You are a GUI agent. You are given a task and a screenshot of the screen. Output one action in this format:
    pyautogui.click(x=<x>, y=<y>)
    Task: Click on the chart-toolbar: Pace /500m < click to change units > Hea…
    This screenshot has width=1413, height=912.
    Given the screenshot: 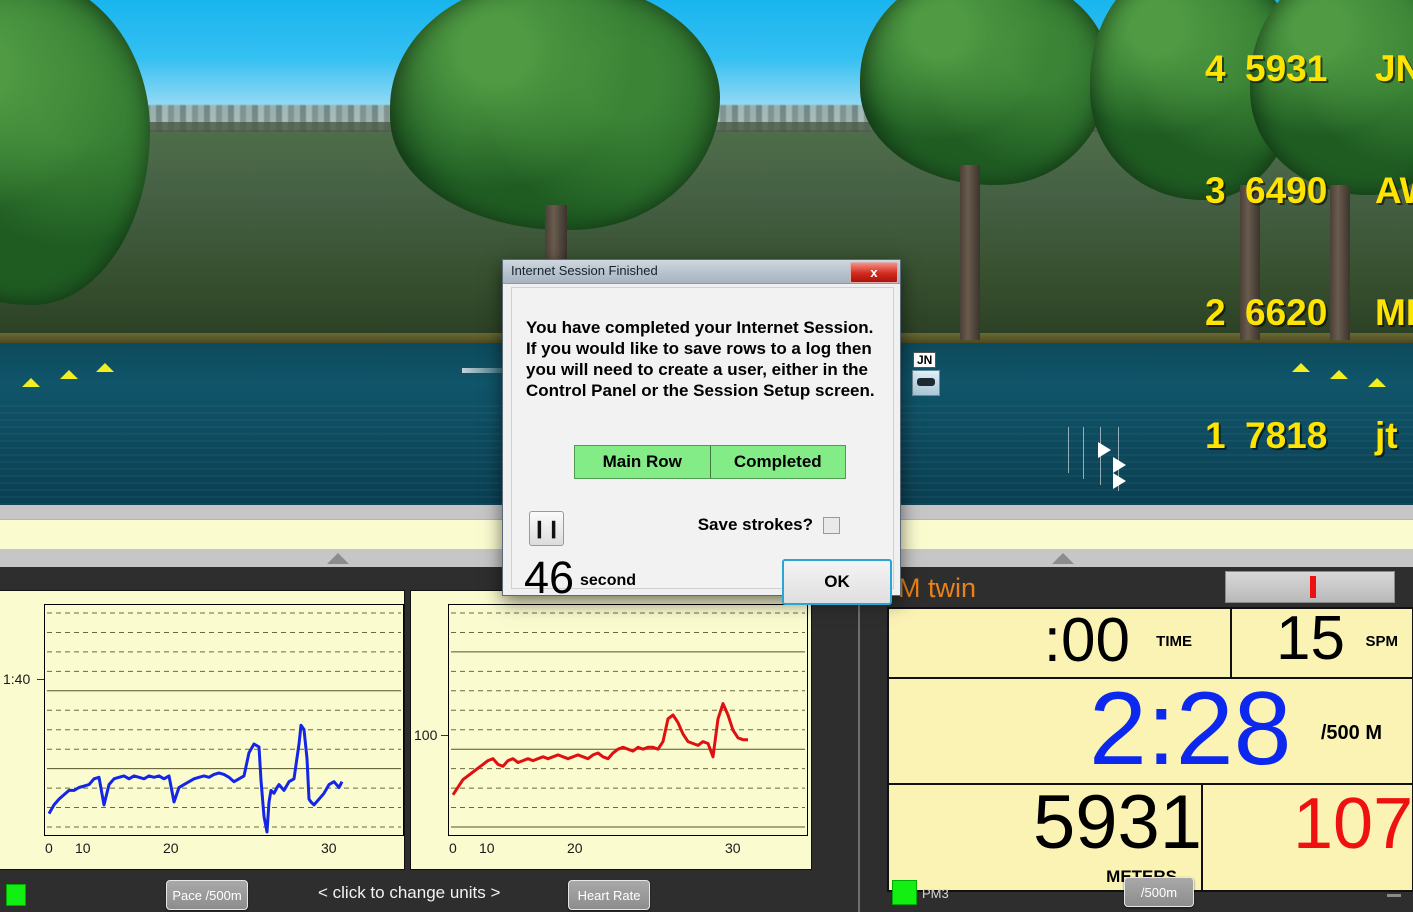 What is the action you would take?
    pyautogui.click(x=430, y=894)
    